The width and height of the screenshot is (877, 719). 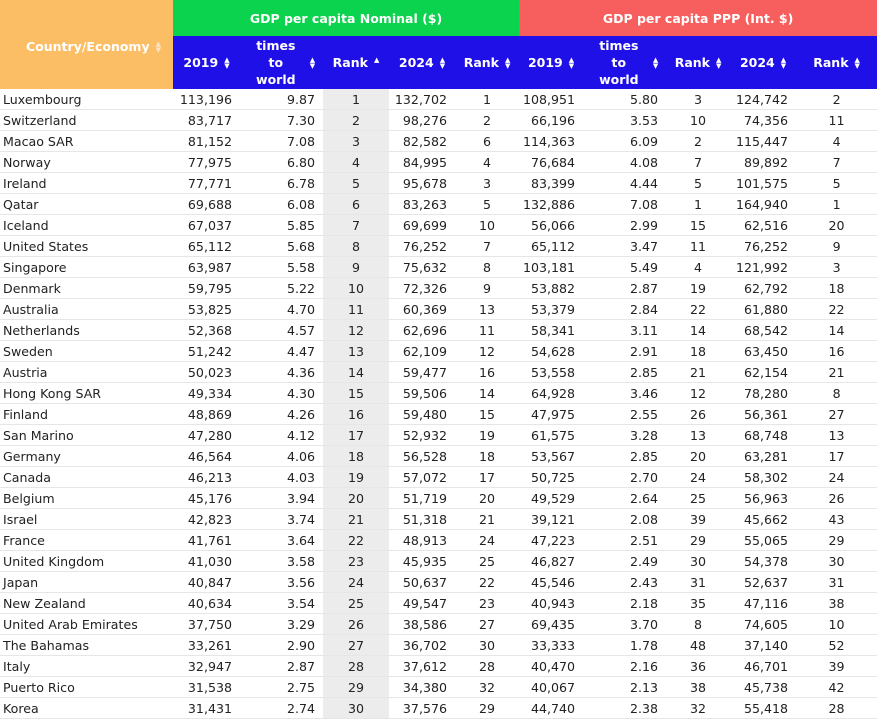 I want to click on nominal-2024-column-header: 2024 ▲ ▼, so click(x=422, y=62).